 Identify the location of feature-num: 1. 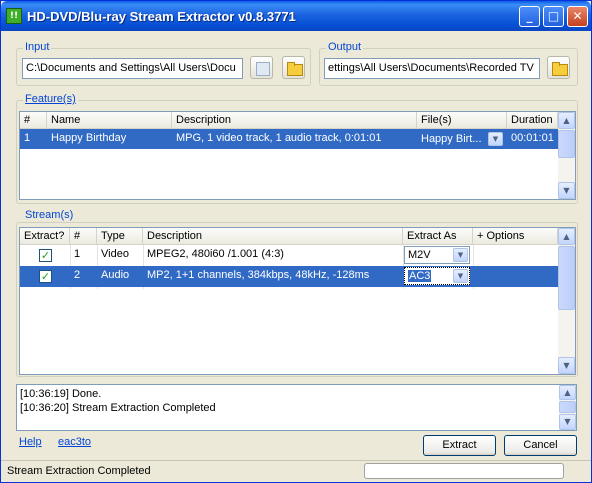
(27, 138).